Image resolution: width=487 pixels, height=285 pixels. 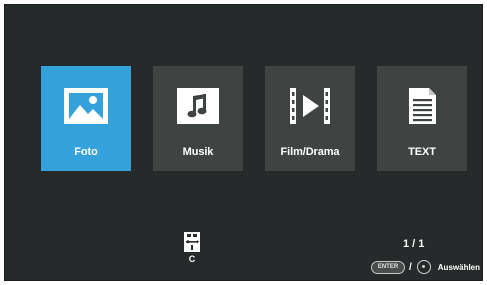 I want to click on select-hint: ENTER / Auswählen, so click(x=425, y=267).